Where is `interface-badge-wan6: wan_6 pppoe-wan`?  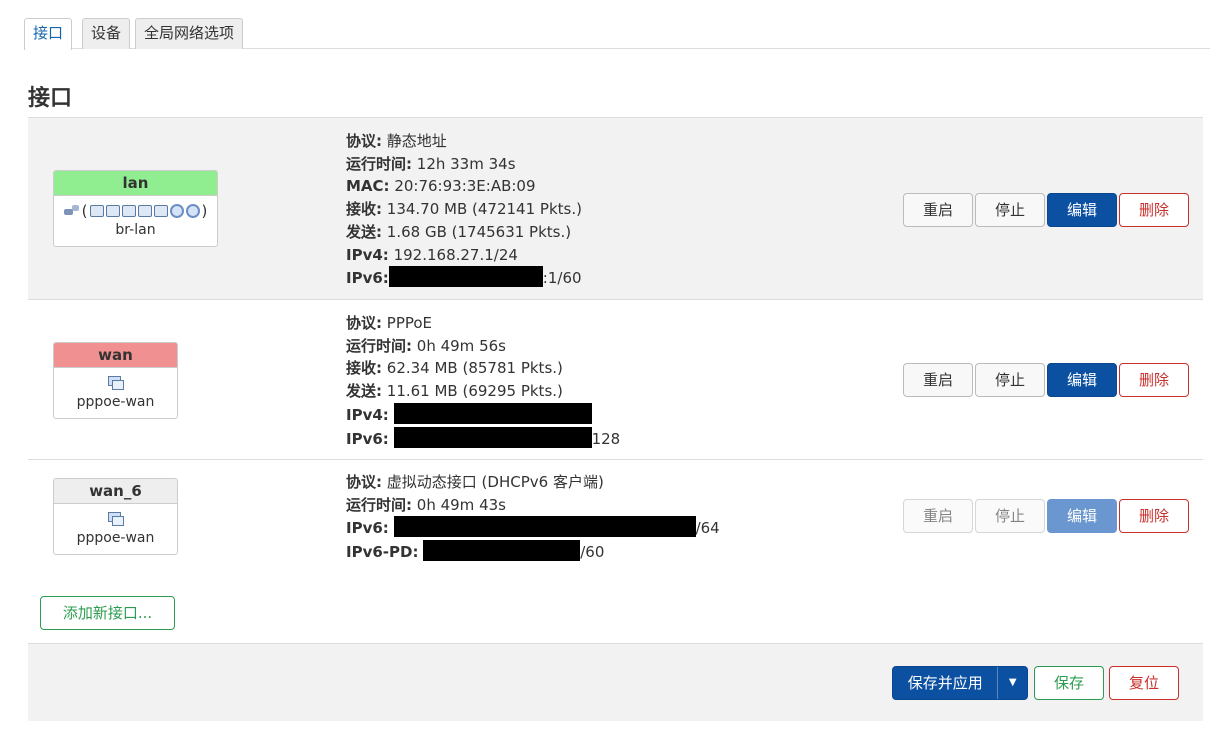
interface-badge-wan6: wan_6 pppoe-wan is located at coordinates (115, 516).